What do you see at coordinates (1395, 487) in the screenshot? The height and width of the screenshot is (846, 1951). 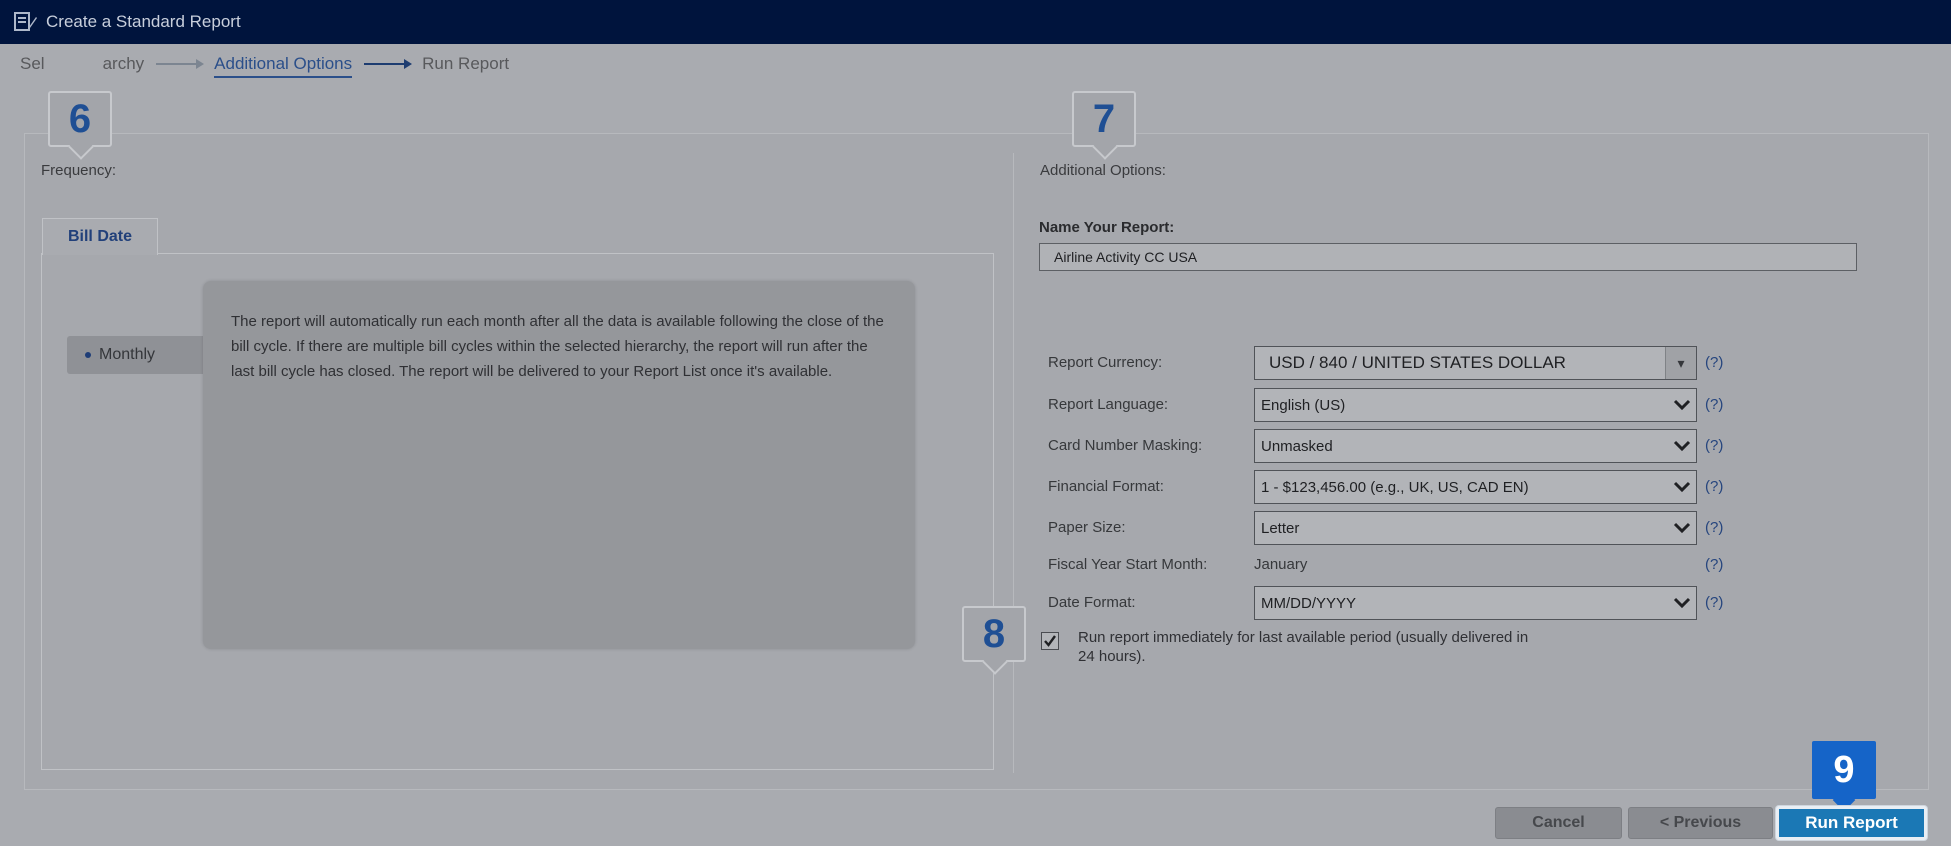 I see `financial-format-value: 1 - $123,456.00 (e.g., UK, US, CAD EN)` at bounding box center [1395, 487].